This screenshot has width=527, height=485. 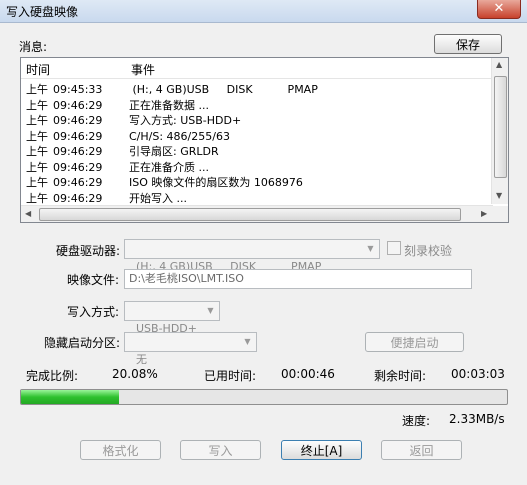 I want to click on messages-label: 消息:, so click(x=33, y=47).